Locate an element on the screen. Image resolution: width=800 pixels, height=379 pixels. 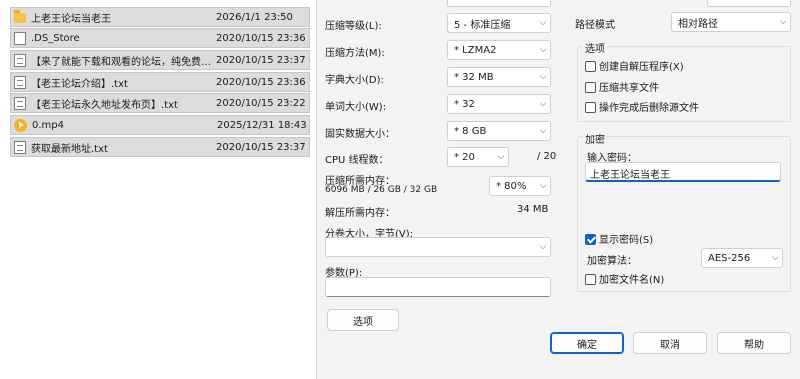
dict-select: * 32 MB ⌵ is located at coordinates (499, 77).